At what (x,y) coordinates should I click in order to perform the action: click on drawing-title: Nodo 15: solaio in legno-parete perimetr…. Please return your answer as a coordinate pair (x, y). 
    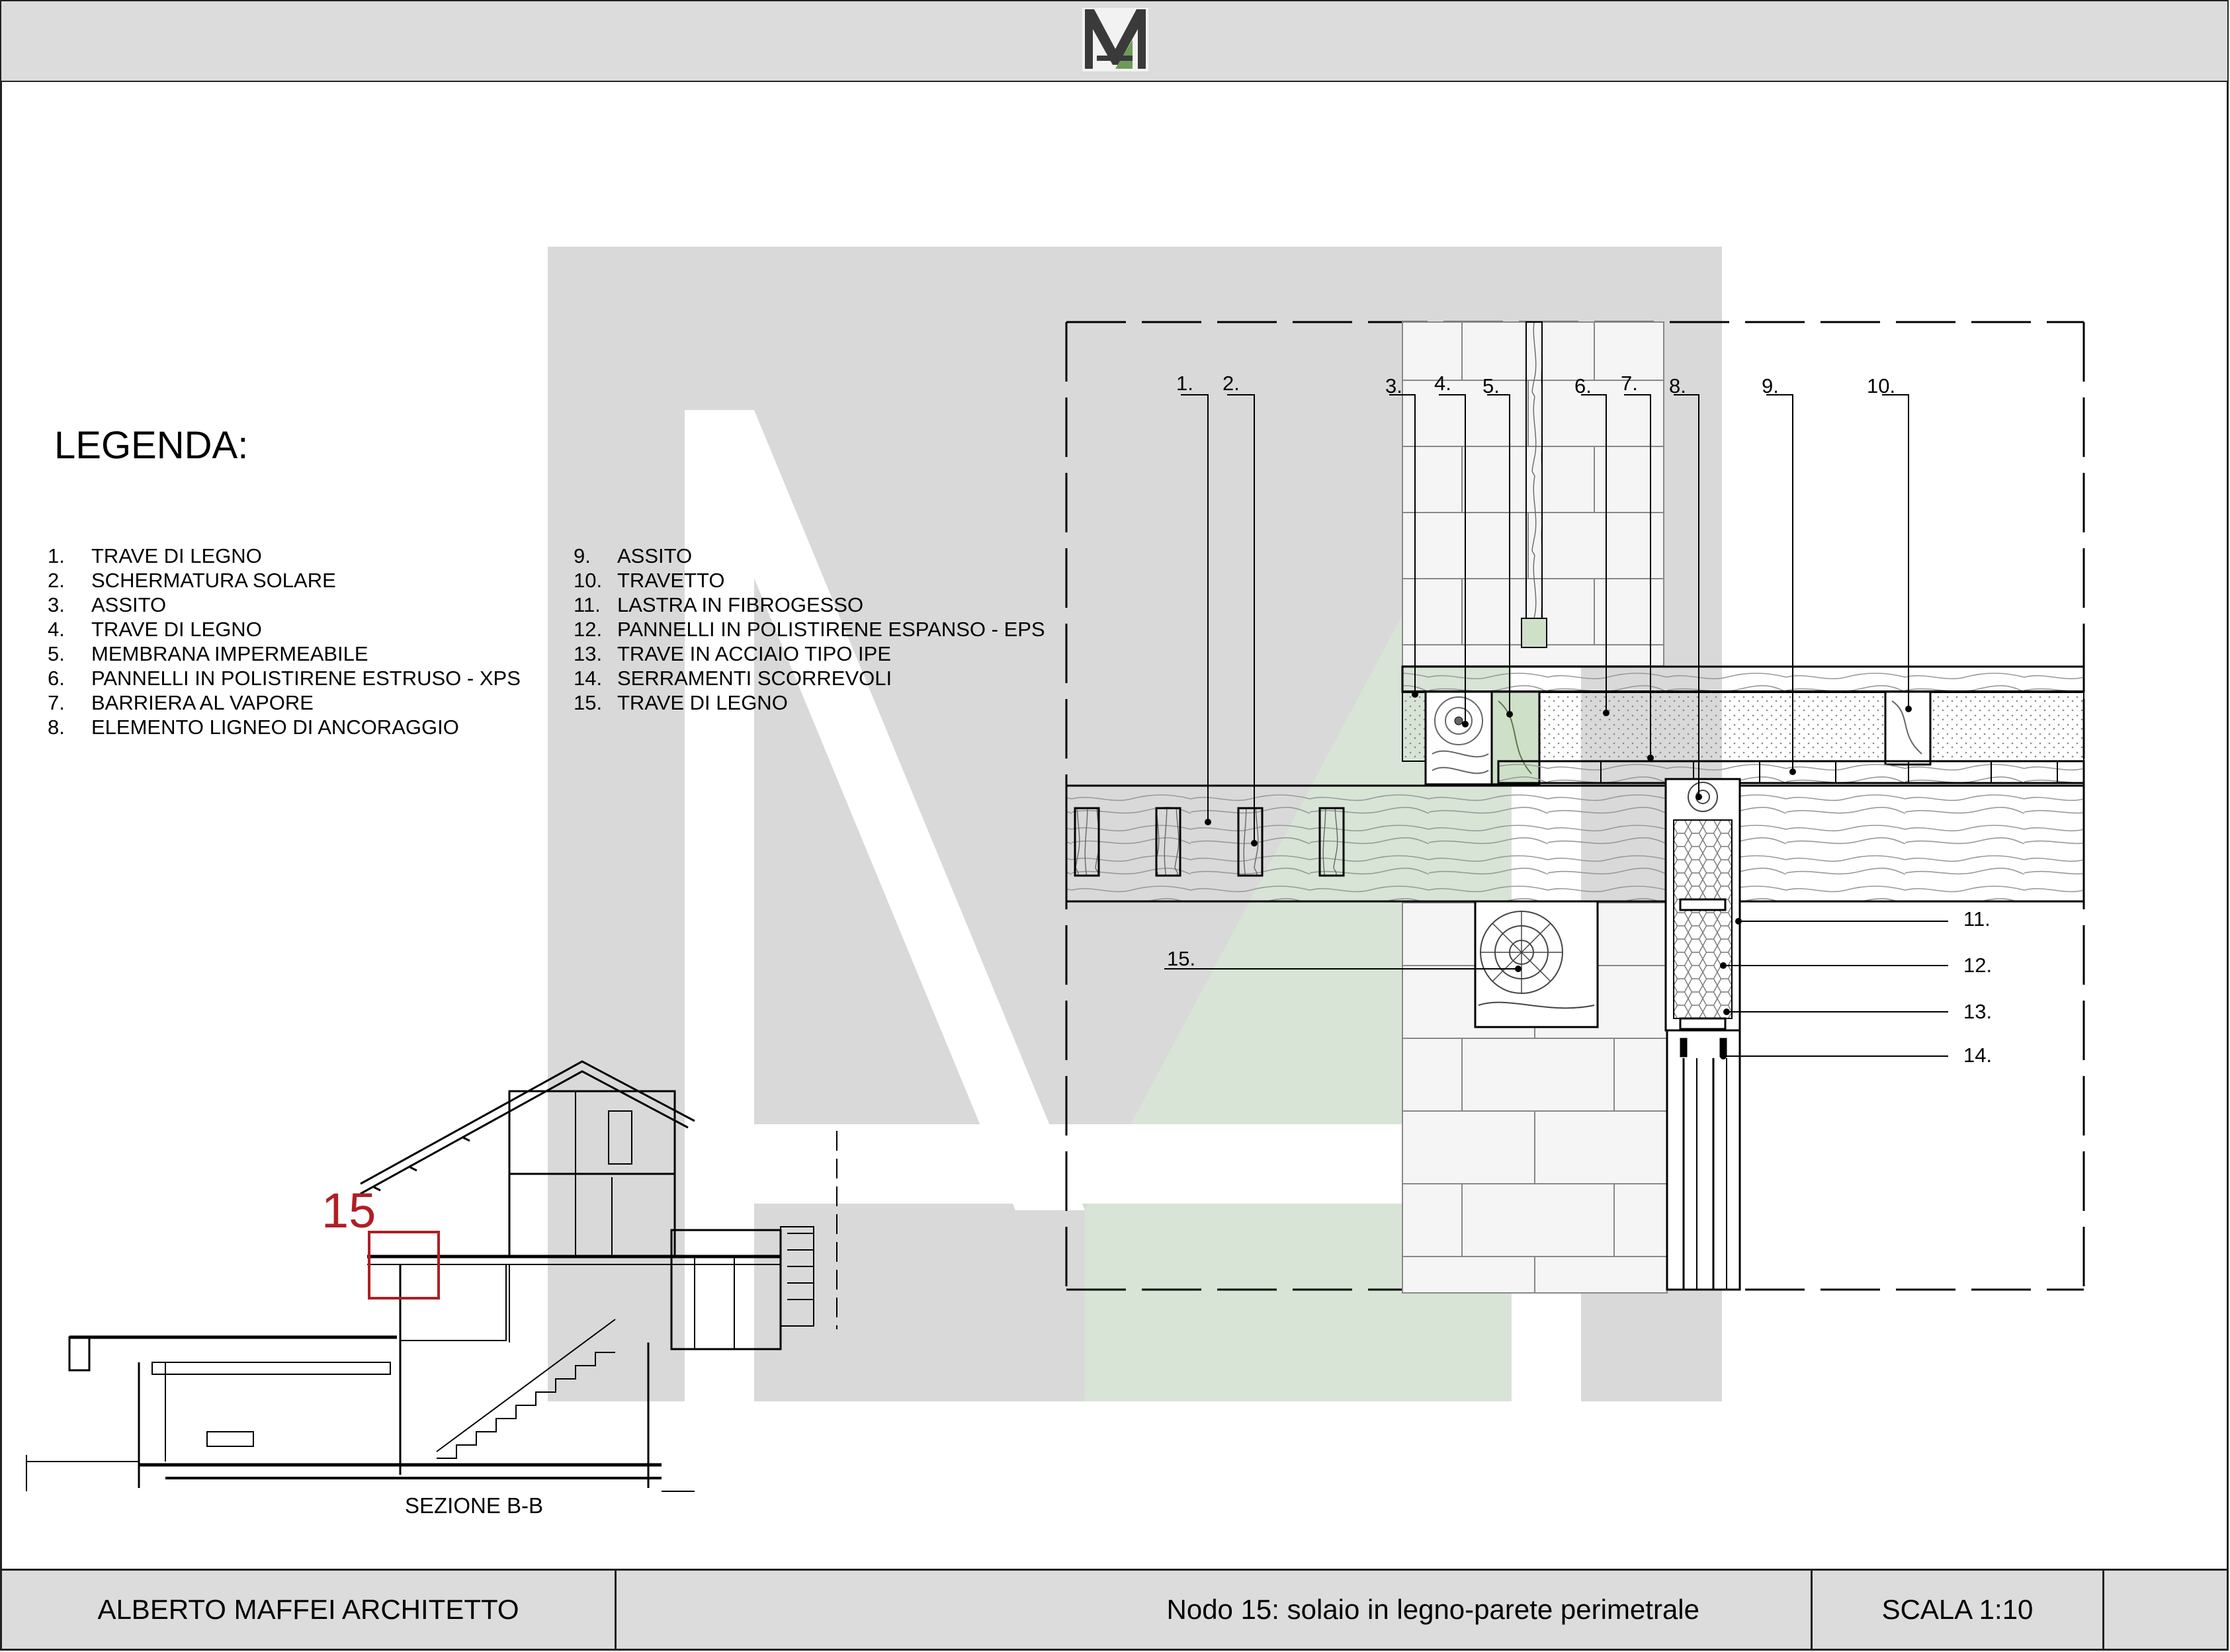
    Looking at the image, I should click on (1433, 1609).